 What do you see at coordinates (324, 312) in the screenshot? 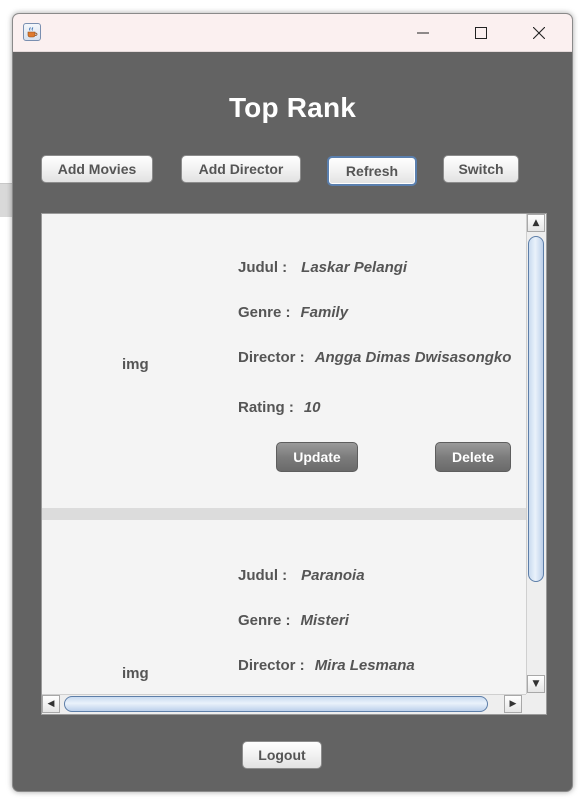
I see `genre-value: Family` at bounding box center [324, 312].